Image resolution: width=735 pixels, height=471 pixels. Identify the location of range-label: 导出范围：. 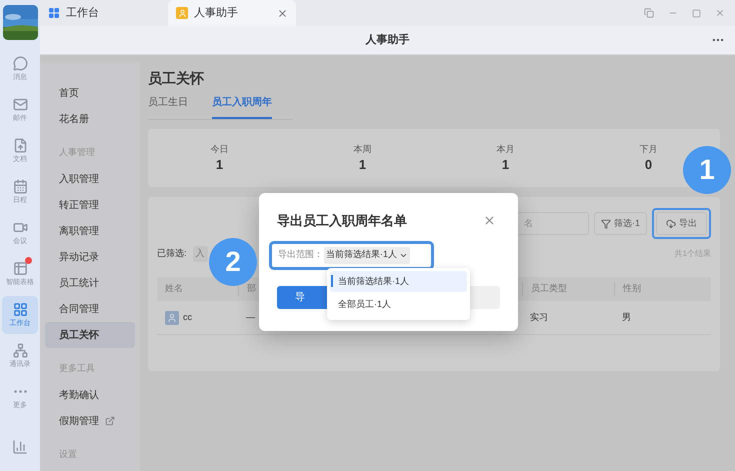
(300, 255).